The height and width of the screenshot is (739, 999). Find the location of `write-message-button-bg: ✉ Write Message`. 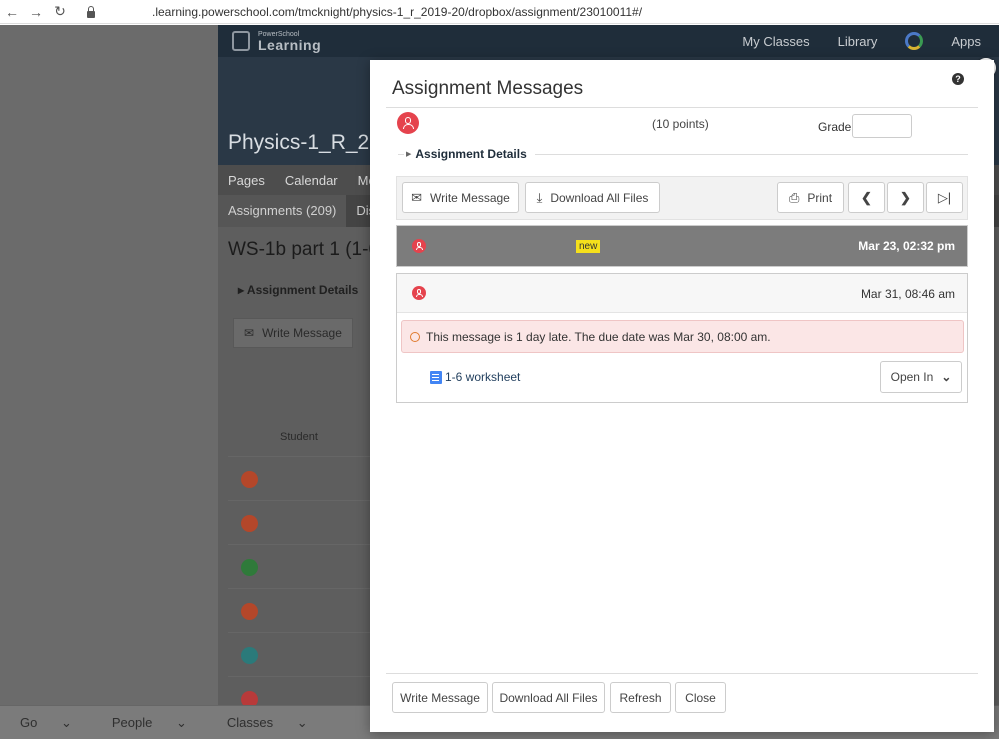

write-message-button-bg: ✉ Write Message is located at coordinates (293, 333).